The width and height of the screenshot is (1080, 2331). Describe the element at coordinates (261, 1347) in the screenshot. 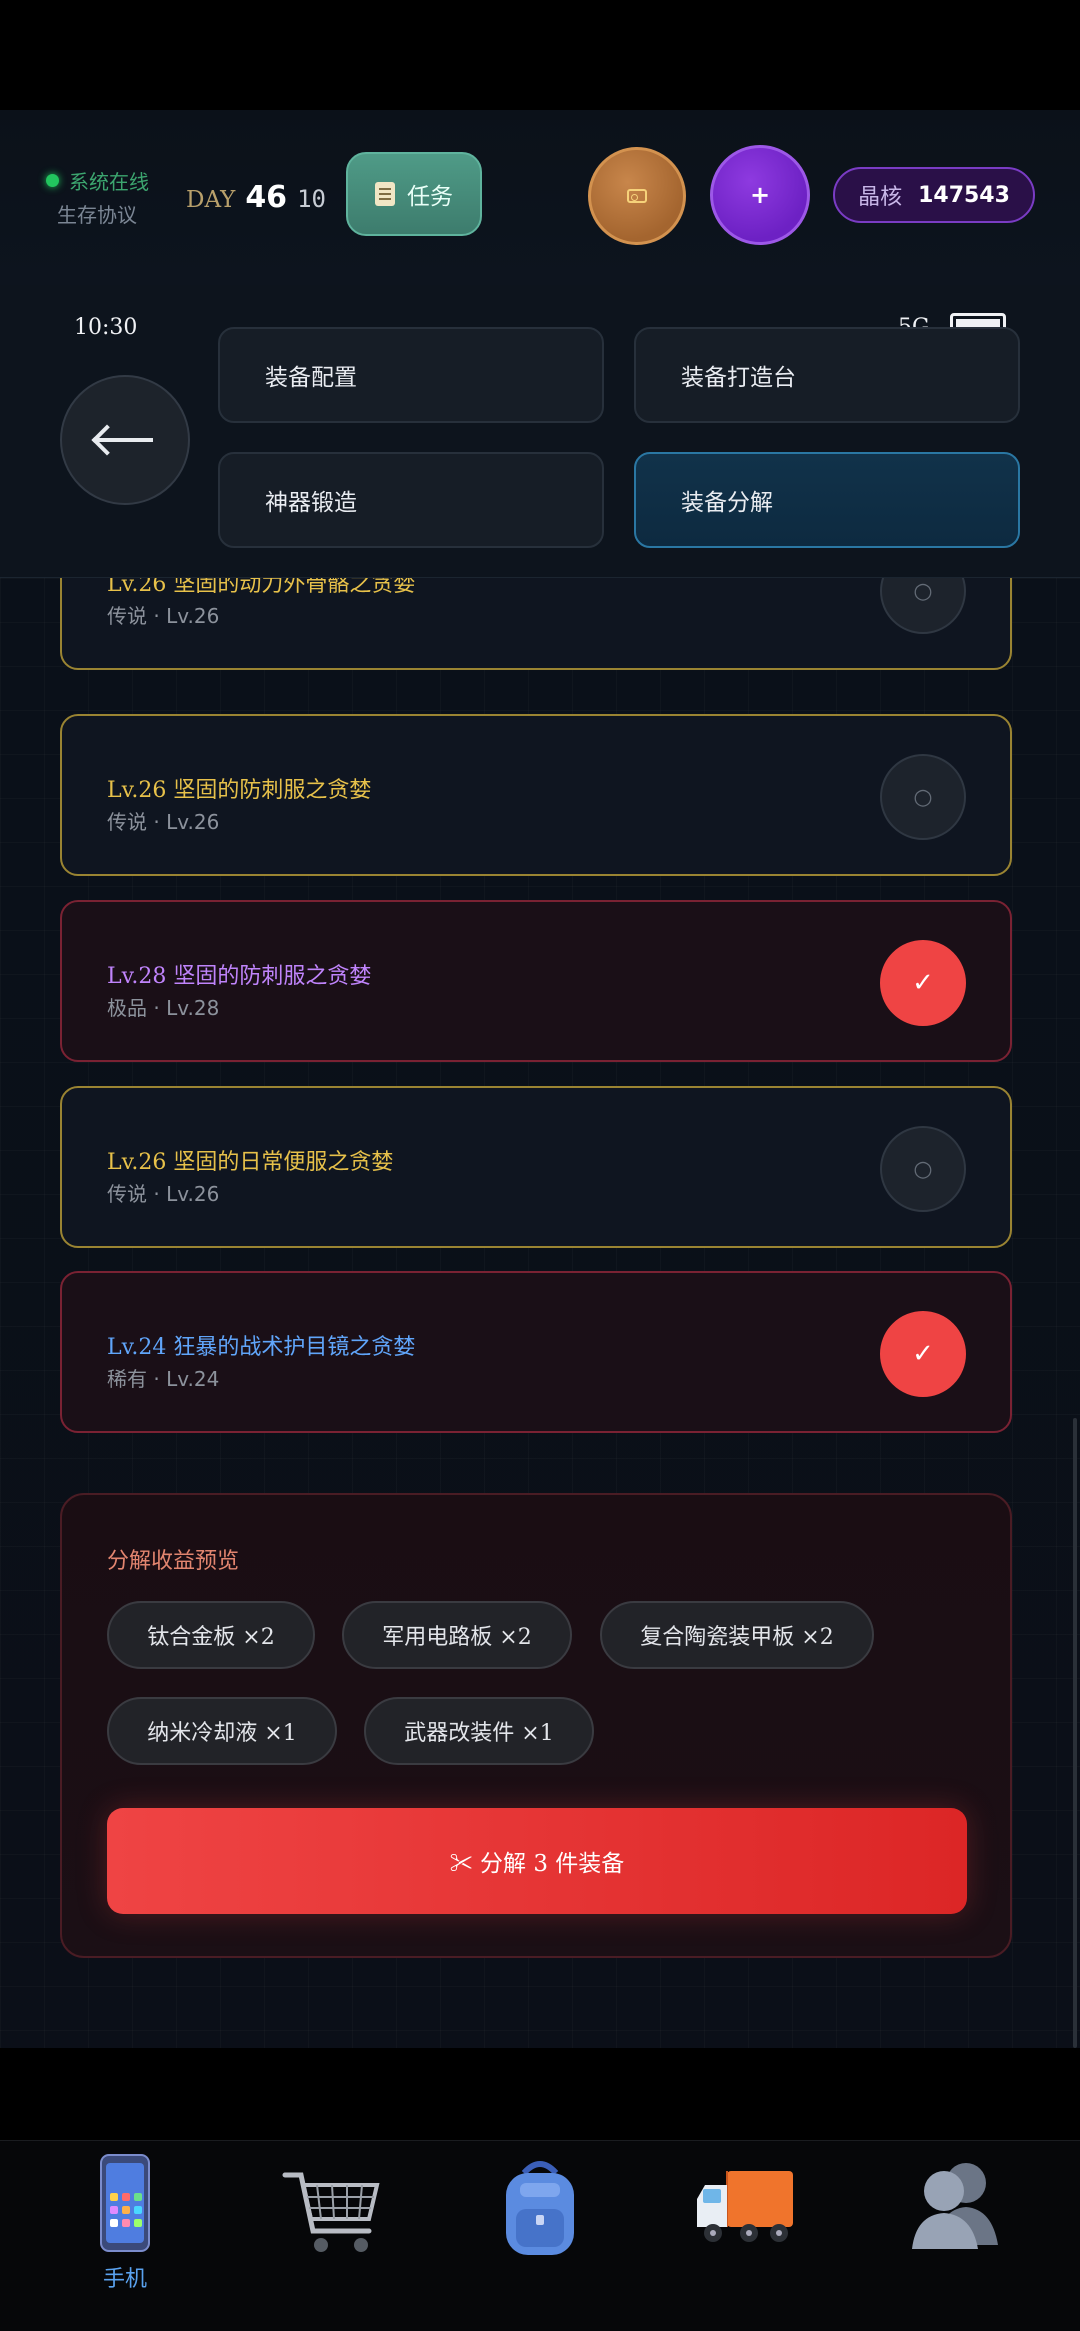

I see `item-title: Lv.24 狂暴的战术护目镜之贪婪` at that location.